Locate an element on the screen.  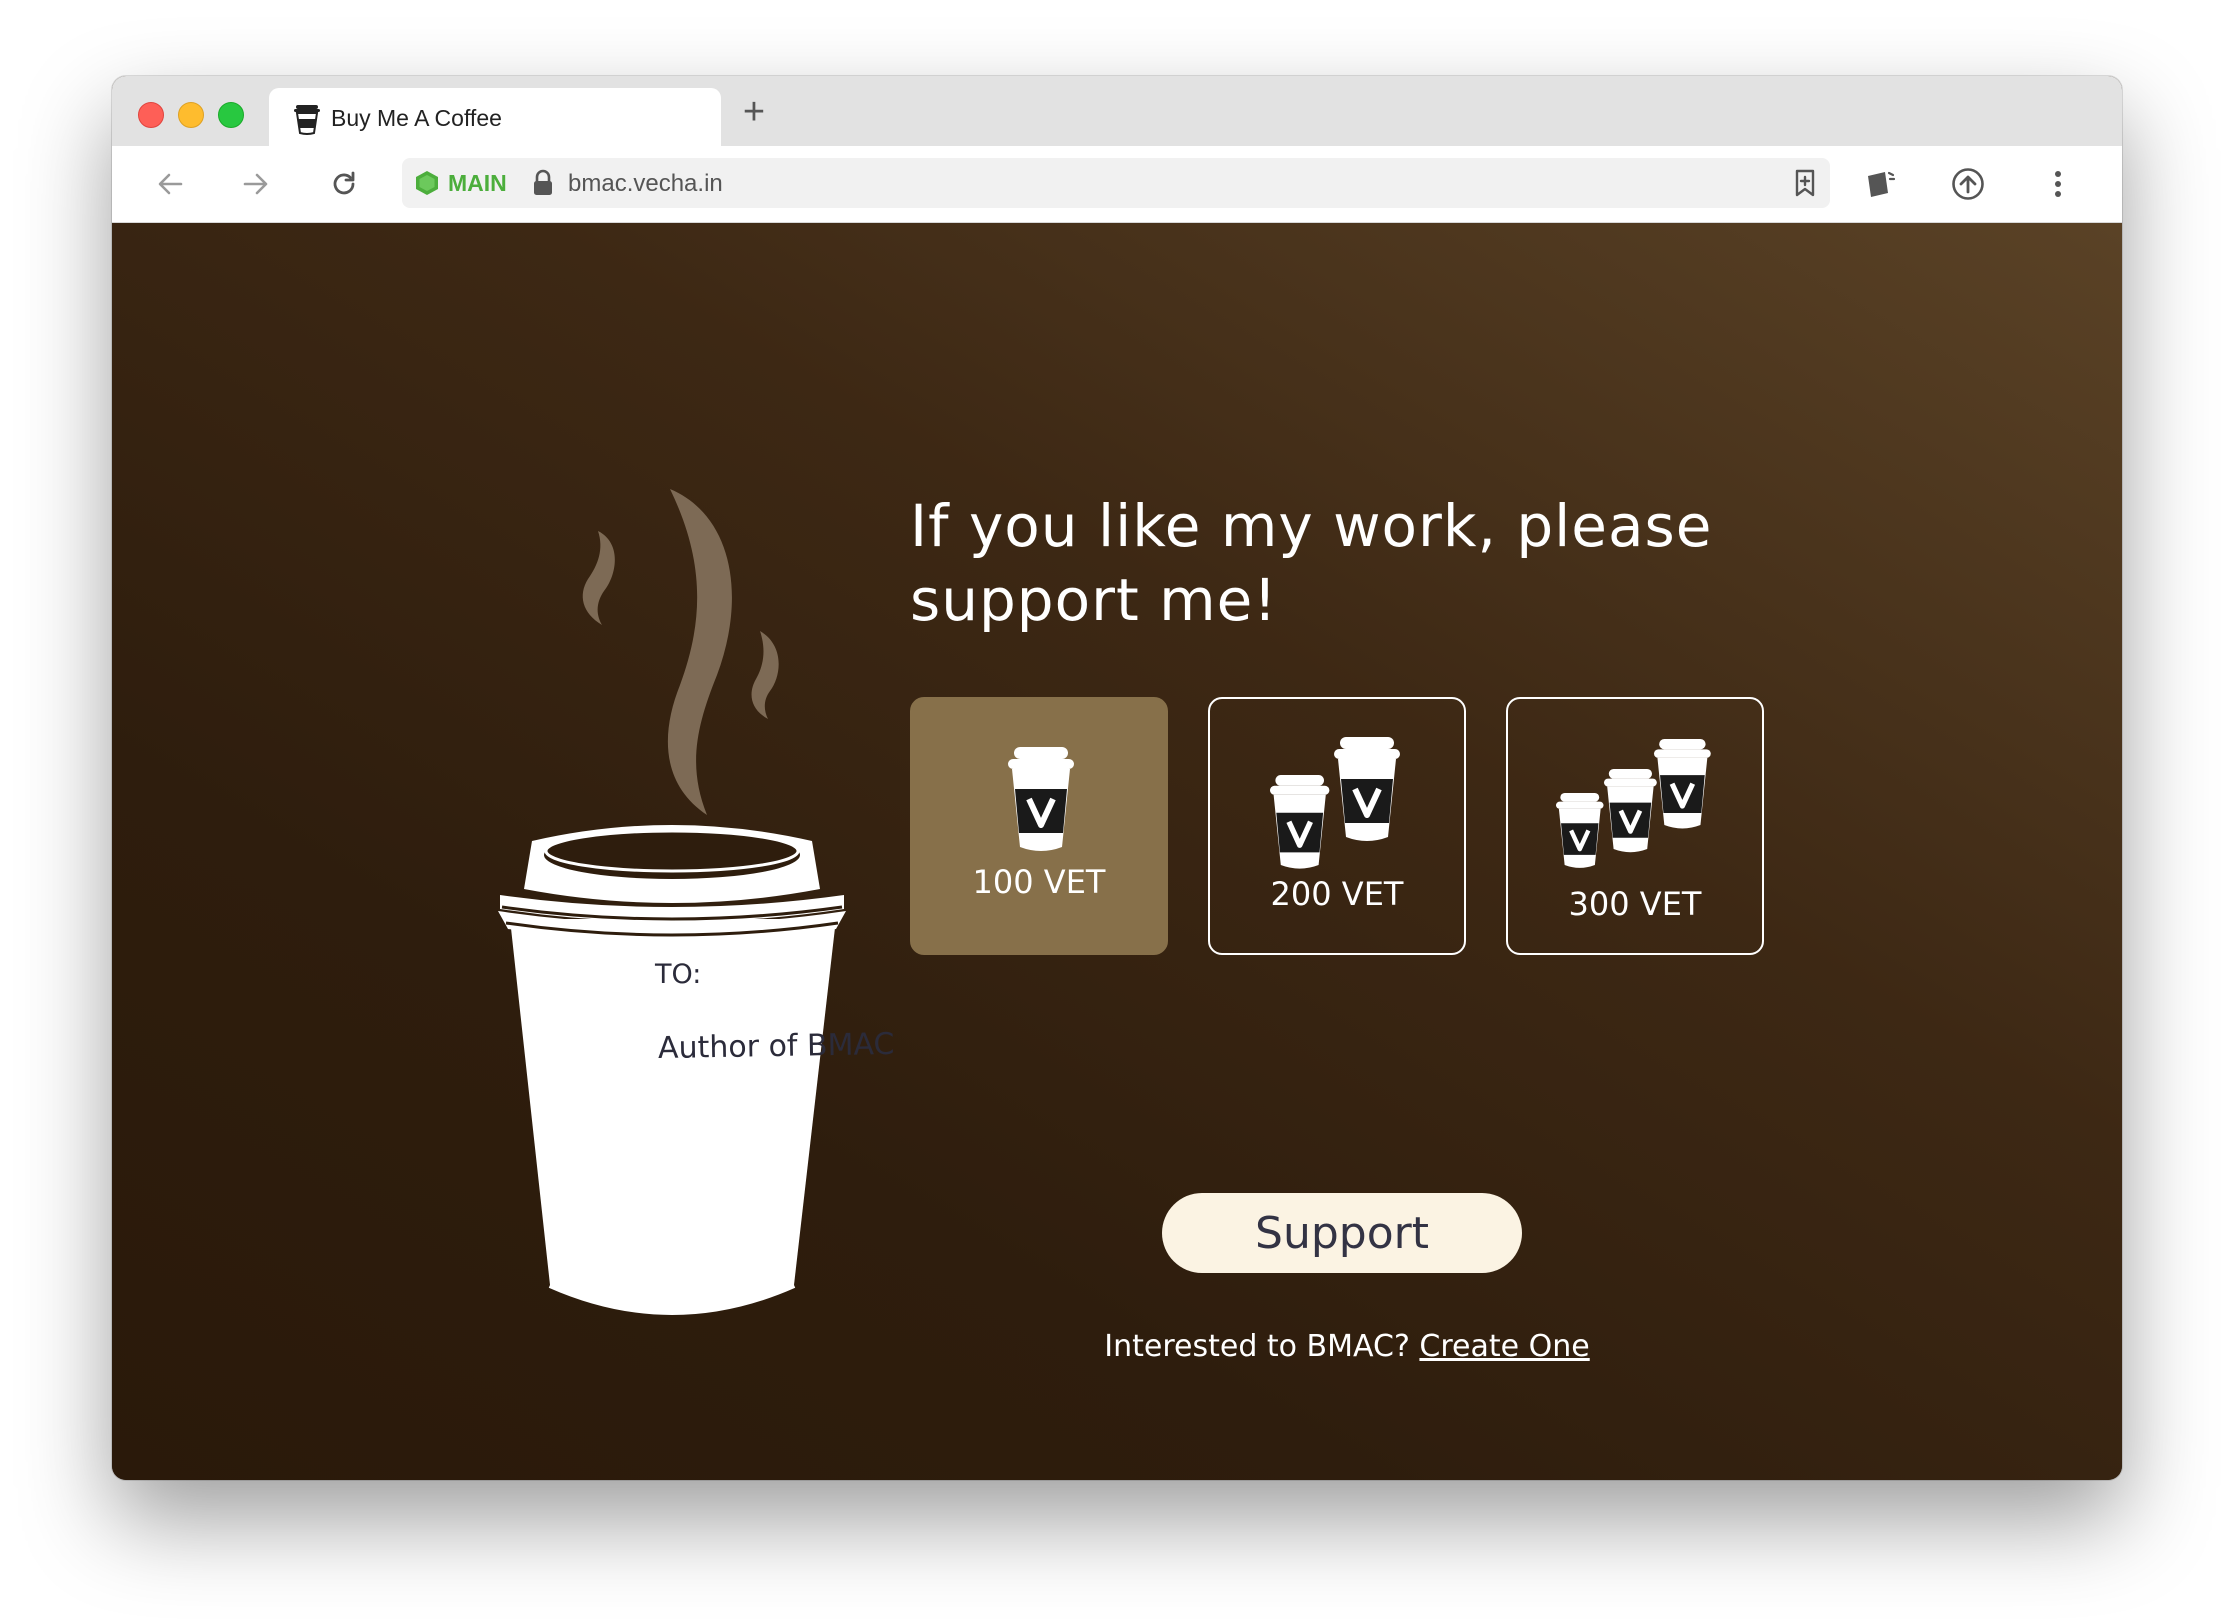
upload-icon is located at coordinates (1968, 184).